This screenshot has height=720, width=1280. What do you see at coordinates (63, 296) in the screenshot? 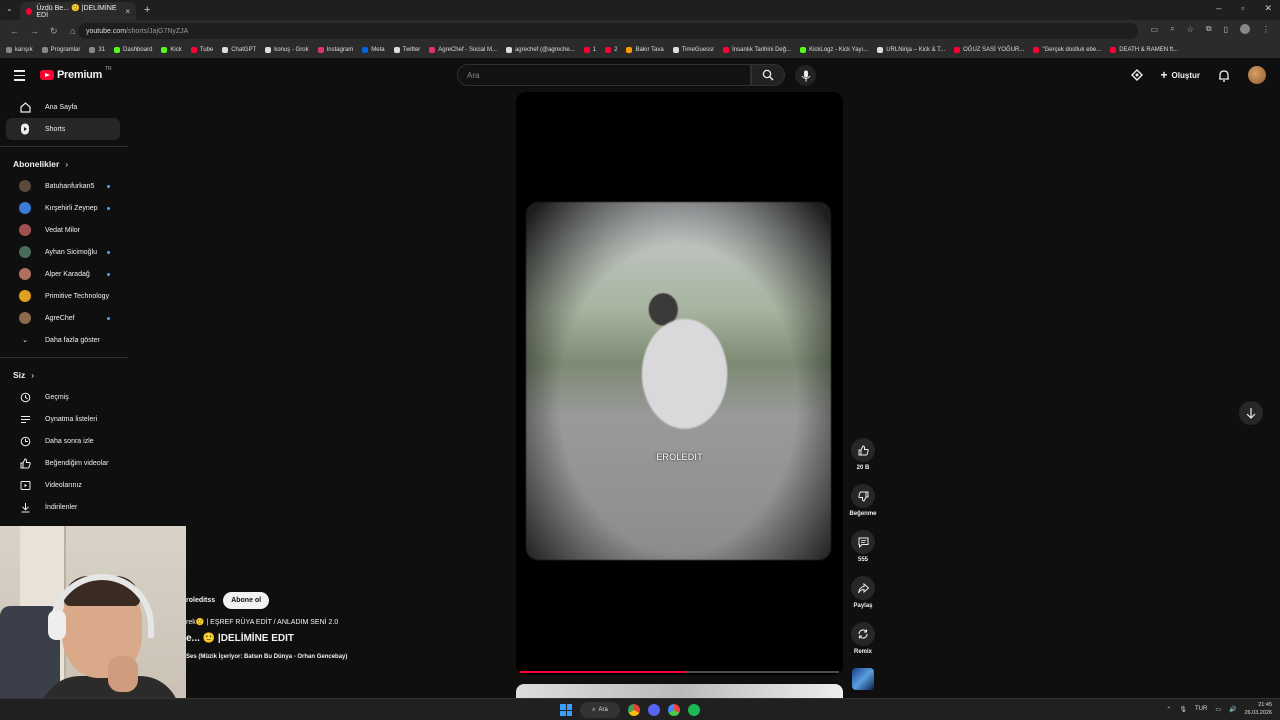
I see `sidebar-subscription-item: Primitive Technology` at bounding box center [63, 296].